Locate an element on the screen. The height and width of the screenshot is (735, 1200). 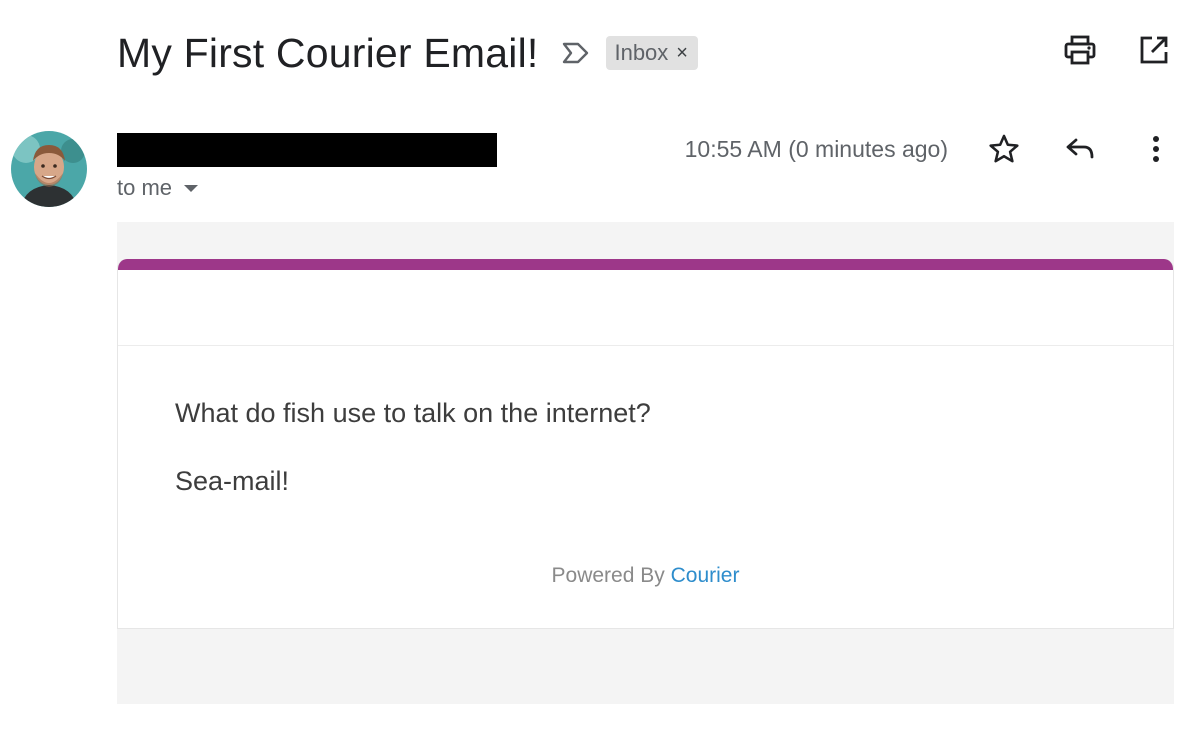
reply-icon is located at coordinates (1080, 149).